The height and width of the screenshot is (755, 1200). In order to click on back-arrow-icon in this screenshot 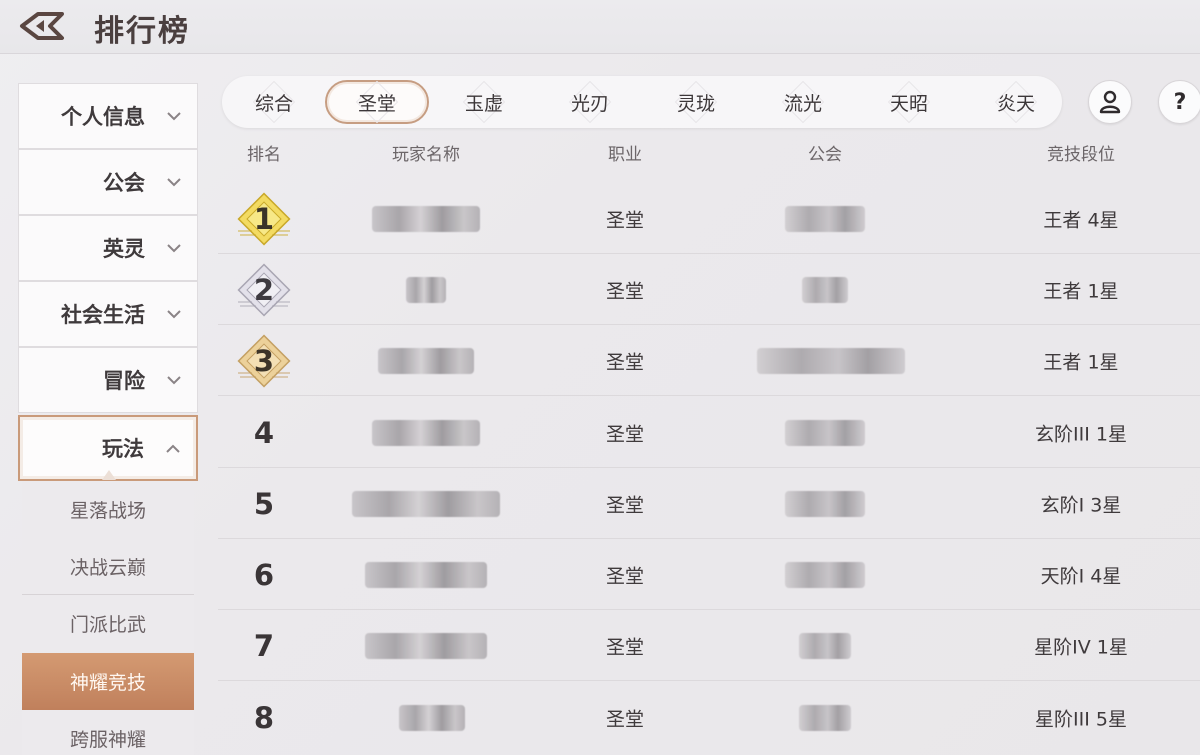, I will do `click(42, 26)`.